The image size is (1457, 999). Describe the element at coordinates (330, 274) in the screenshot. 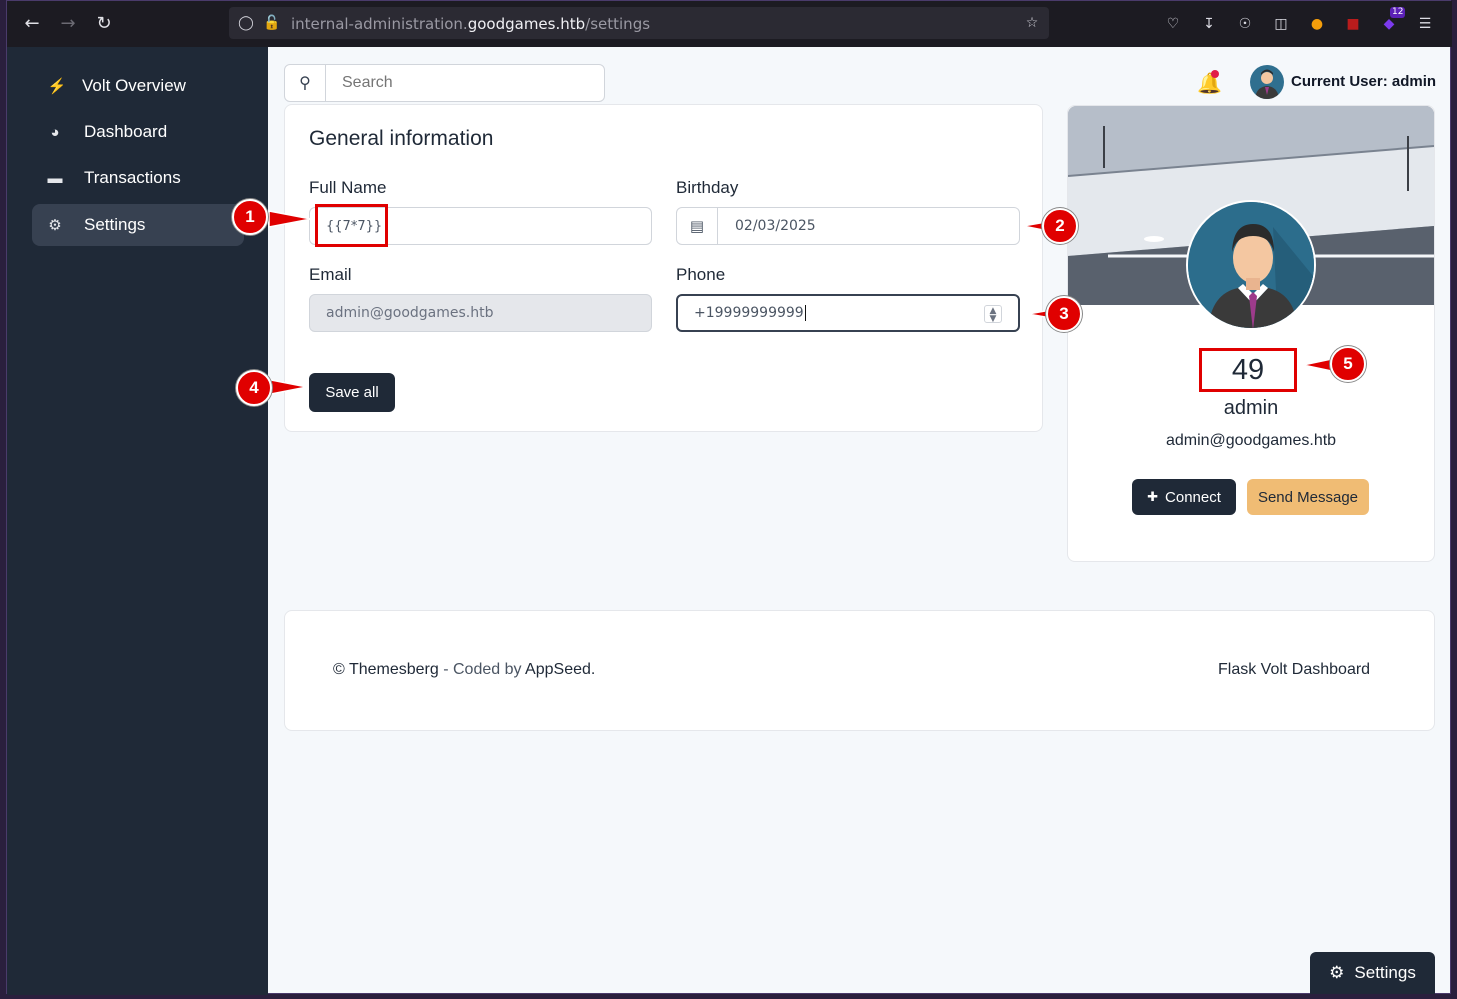

I see `email-label: Email` at that location.